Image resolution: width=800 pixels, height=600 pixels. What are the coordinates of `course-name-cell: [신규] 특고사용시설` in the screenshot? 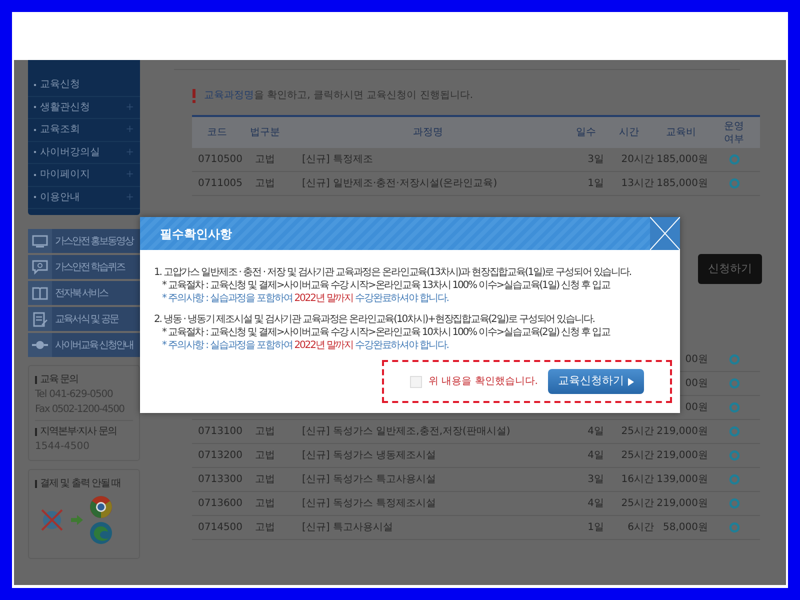 It's located at (428, 527).